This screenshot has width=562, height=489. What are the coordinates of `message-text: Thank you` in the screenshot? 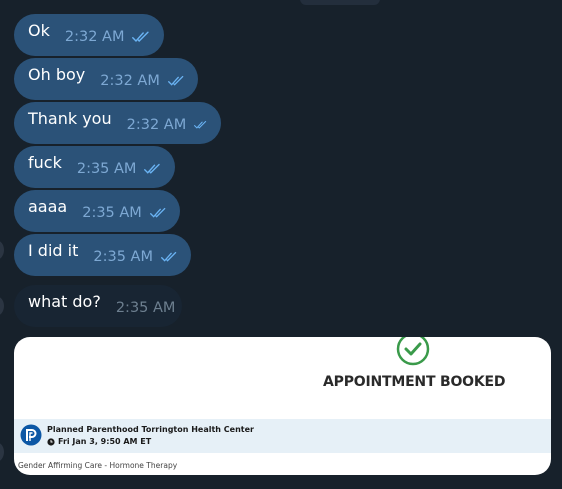 It's located at (70, 118).